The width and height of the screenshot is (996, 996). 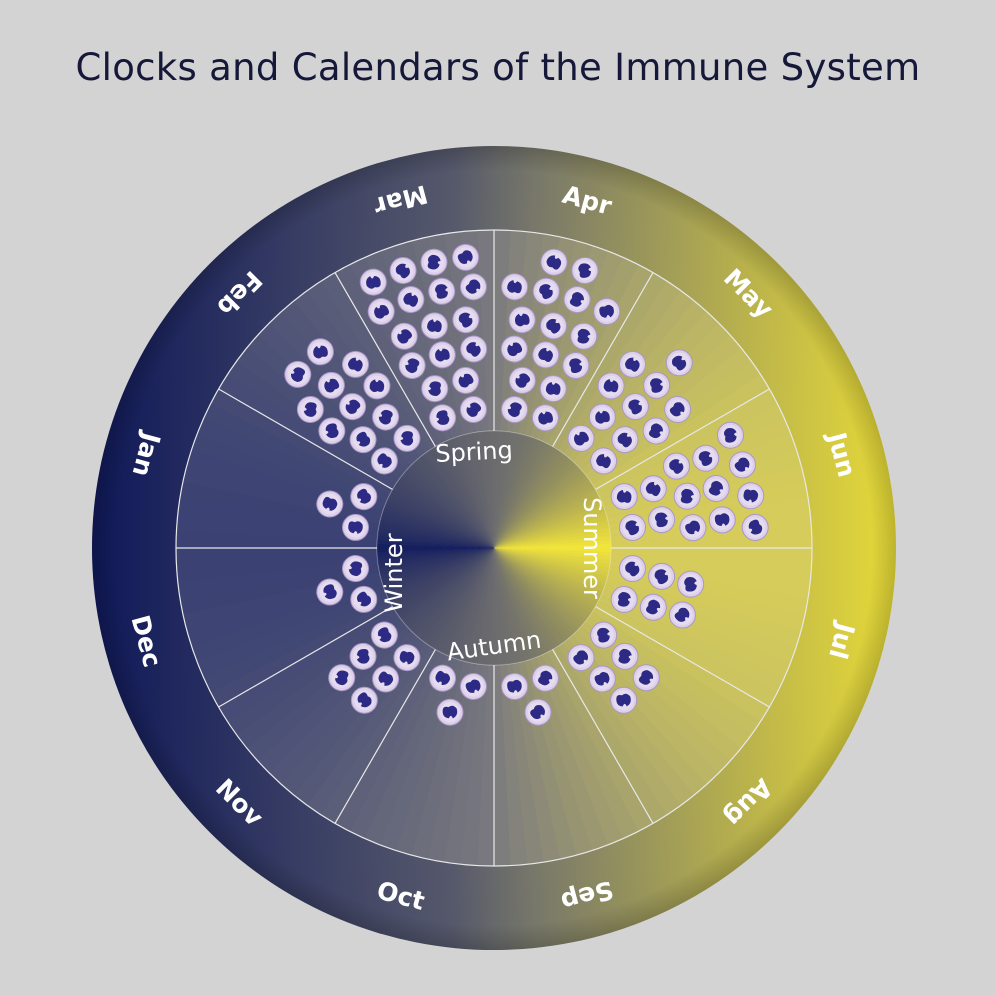 I want to click on season-label-winter: Winter, so click(x=394, y=572).